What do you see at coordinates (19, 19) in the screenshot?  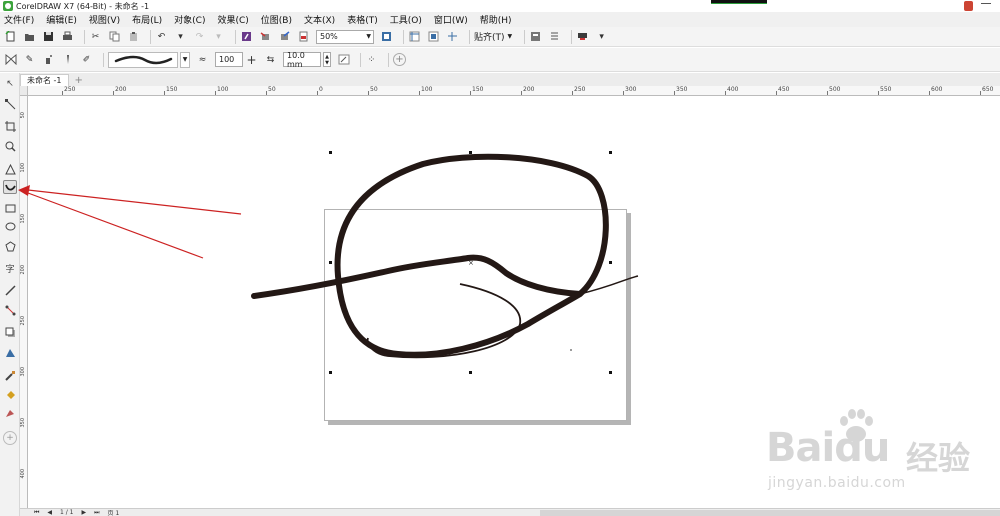 I see `menu-file: 文件(F)` at bounding box center [19, 19].